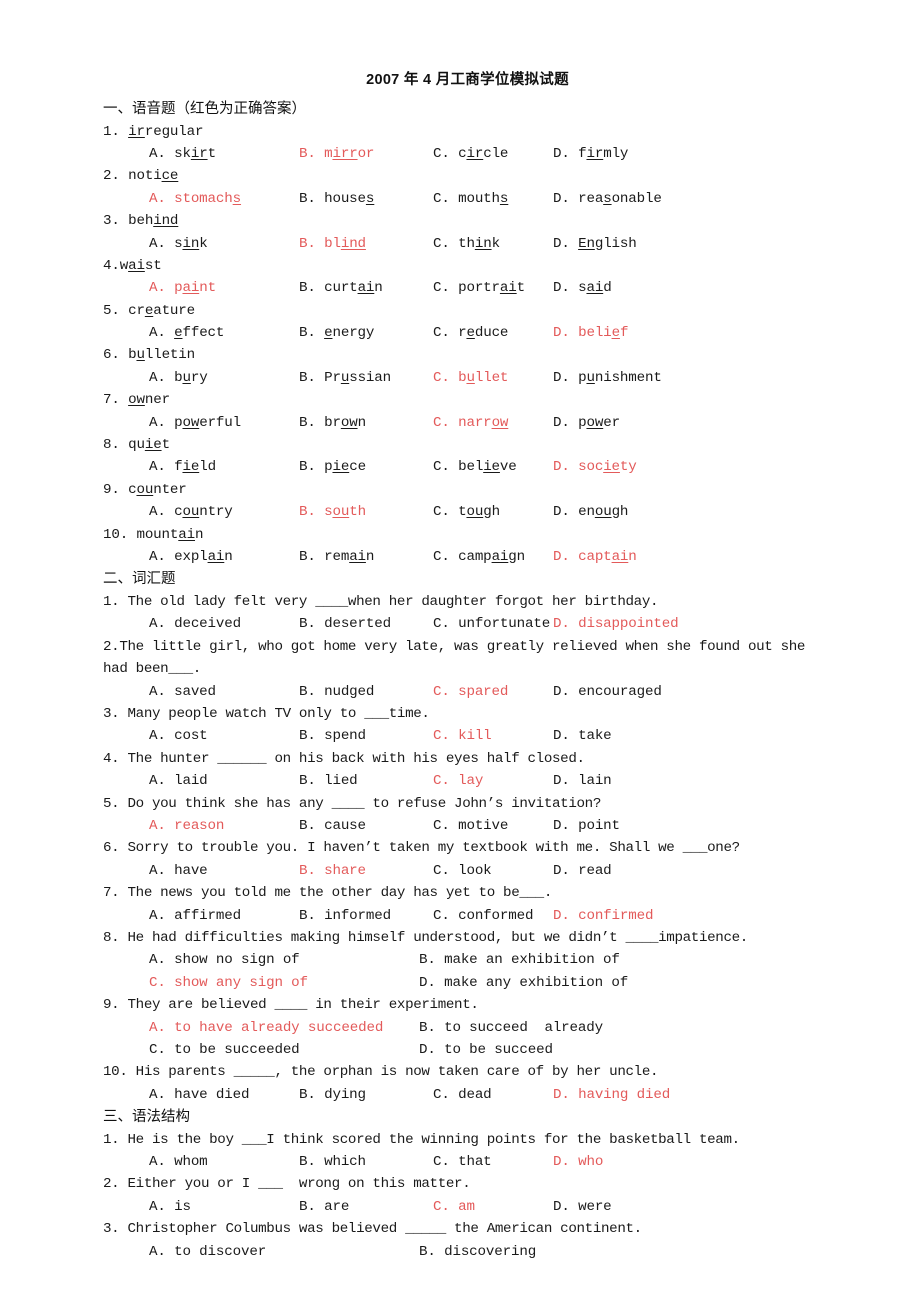  I want to click on option-b: B. deserted, so click(345, 624).